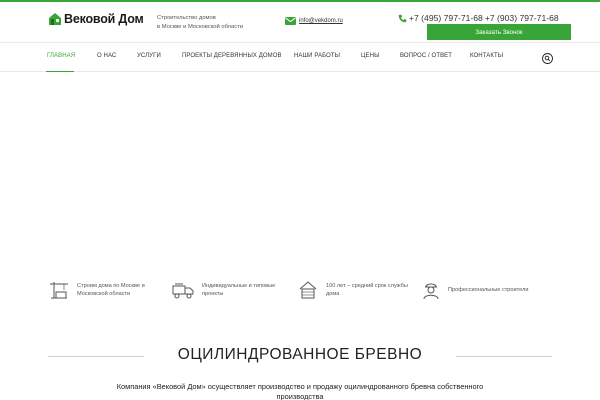 The height and width of the screenshot is (400, 600). I want to click on feature-builders: Профессиональные строители, so click(475, 290).